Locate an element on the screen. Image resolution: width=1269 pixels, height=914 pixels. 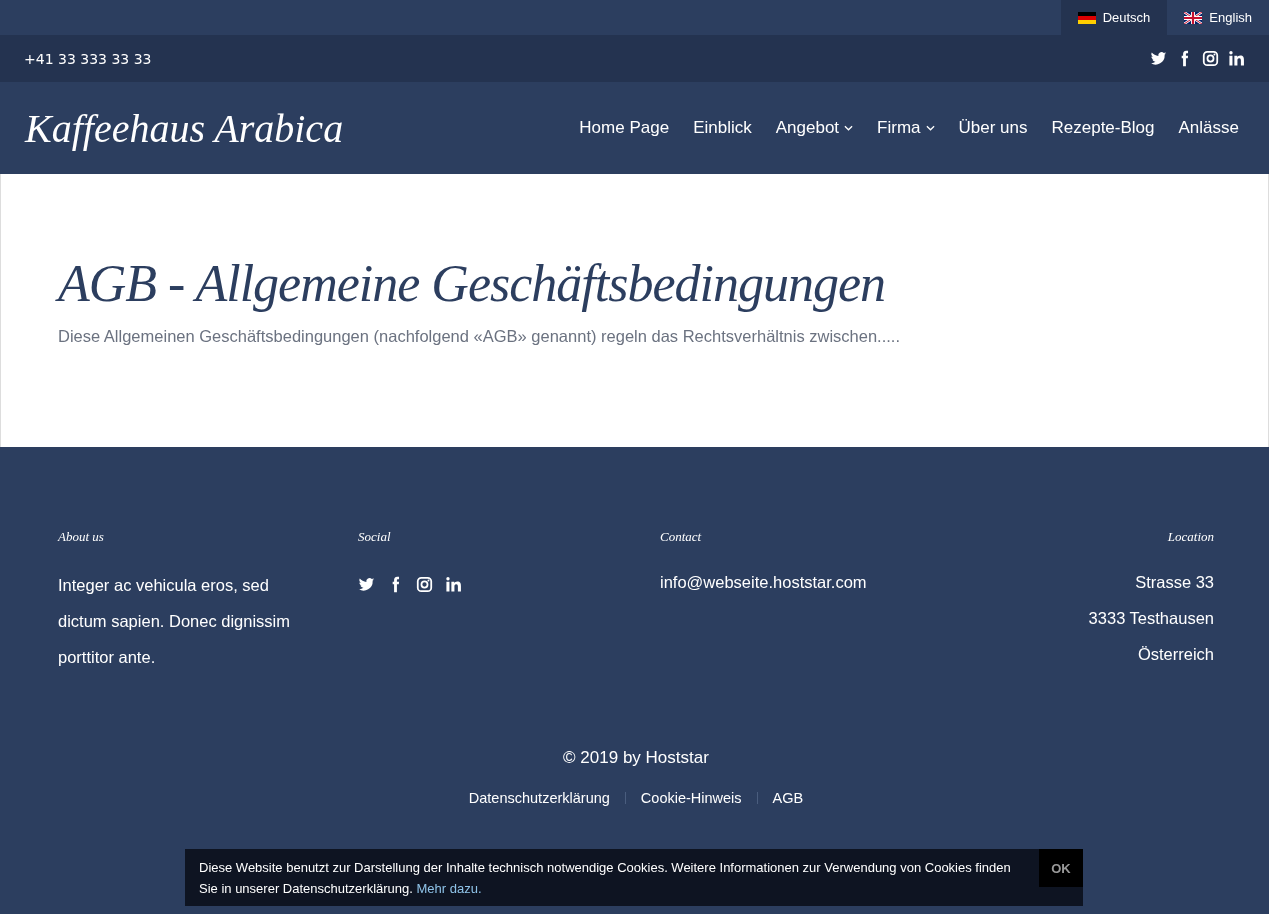
site-logo: Kaffeehaus Arabica is located at coordinates (184, 128).